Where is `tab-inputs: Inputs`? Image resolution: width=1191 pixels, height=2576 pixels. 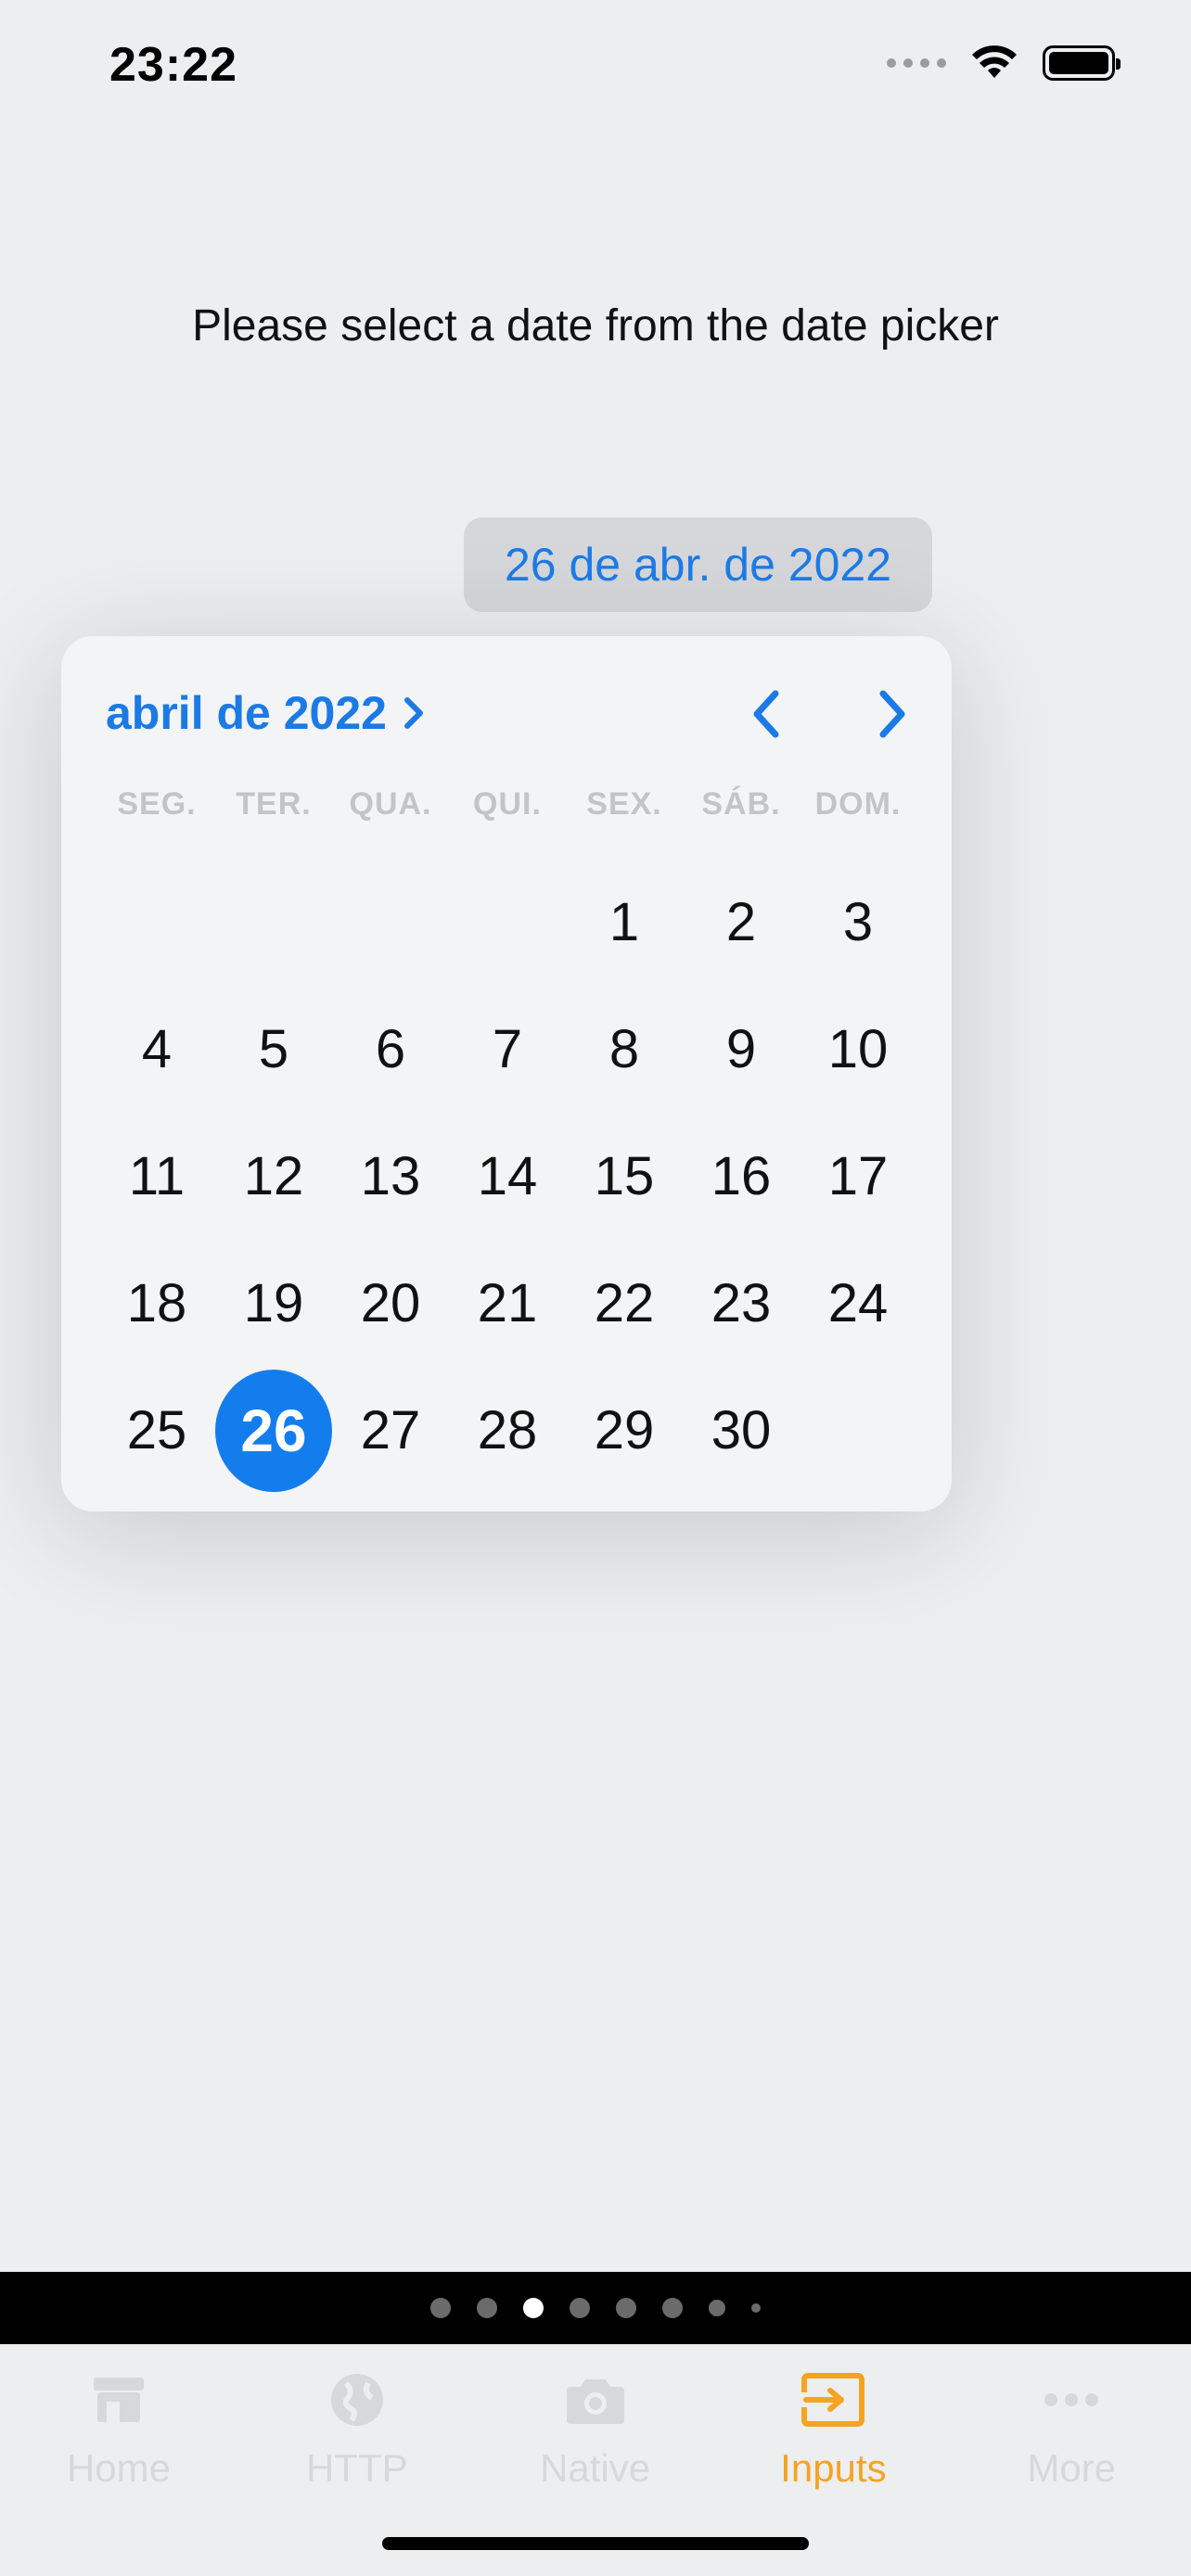 tab-inputs: Inputs is located at coordinates (833, 2427).